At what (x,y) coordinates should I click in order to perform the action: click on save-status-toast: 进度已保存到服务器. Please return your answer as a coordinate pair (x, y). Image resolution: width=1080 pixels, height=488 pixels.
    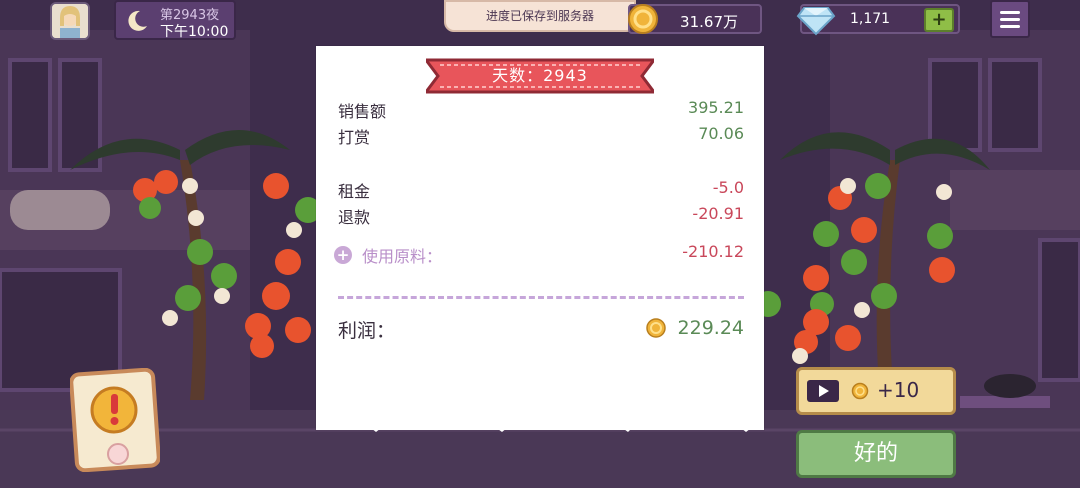
    Looking at the image, I should click on (540, 16).